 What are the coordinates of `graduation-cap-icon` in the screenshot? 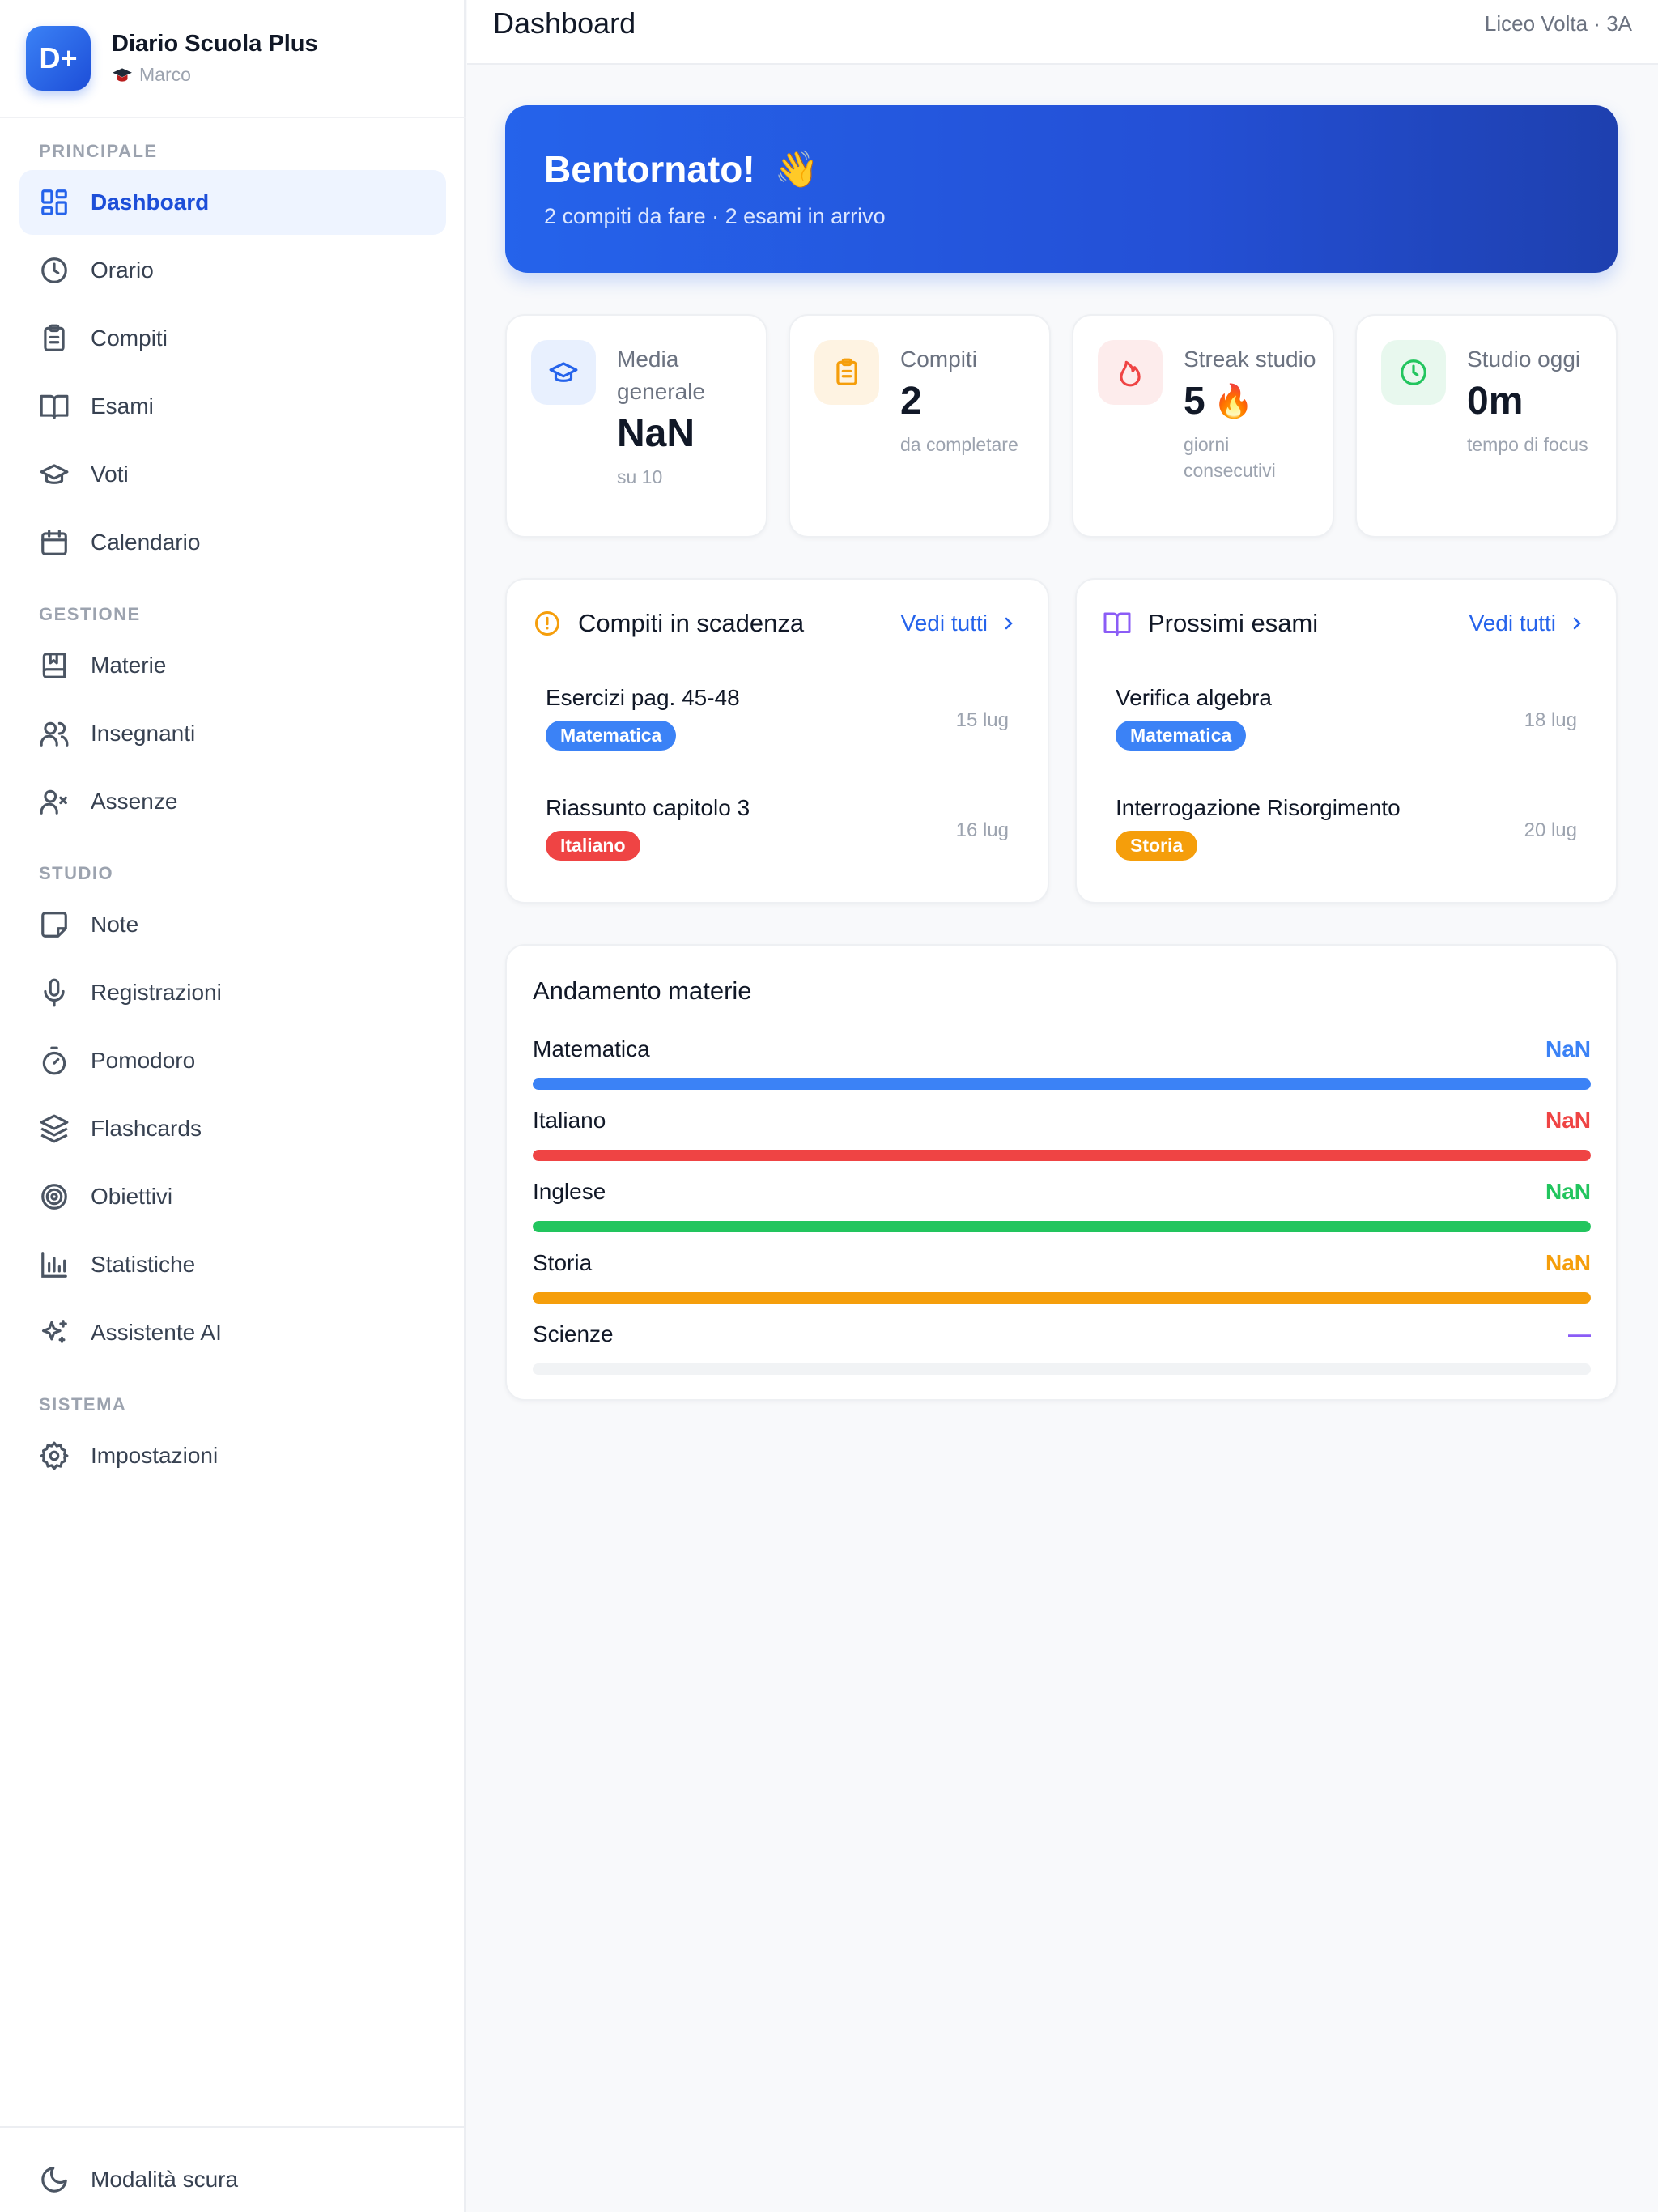 It's located at (54, 475).